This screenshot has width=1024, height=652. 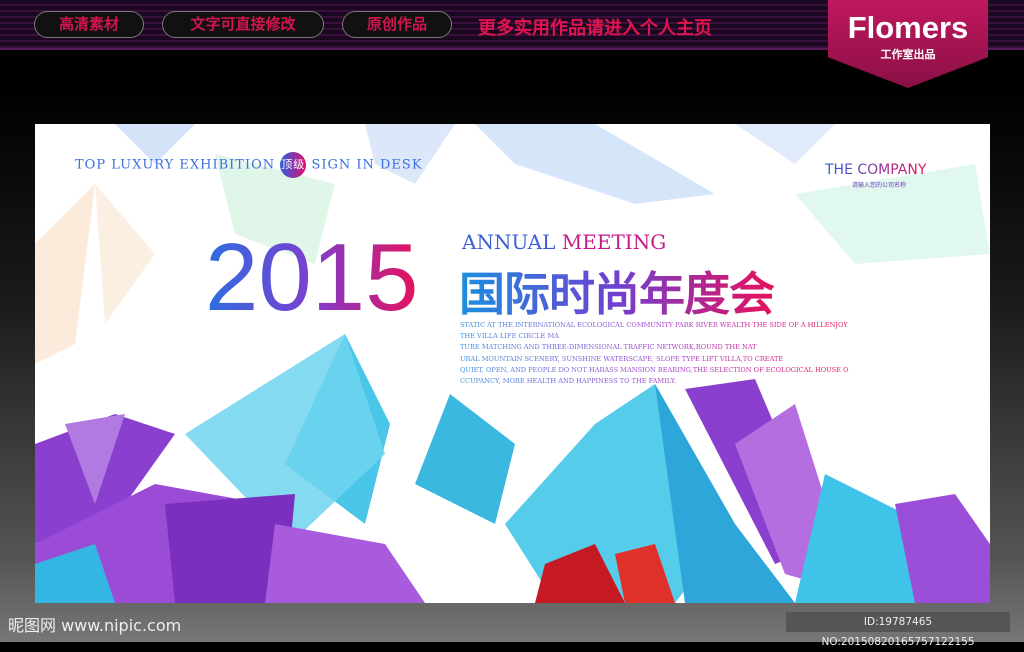 What do you see at coordinates (397, 24) in the screenshot?
I see `tag-original: 原创作品` at bounding box center [397, 24].